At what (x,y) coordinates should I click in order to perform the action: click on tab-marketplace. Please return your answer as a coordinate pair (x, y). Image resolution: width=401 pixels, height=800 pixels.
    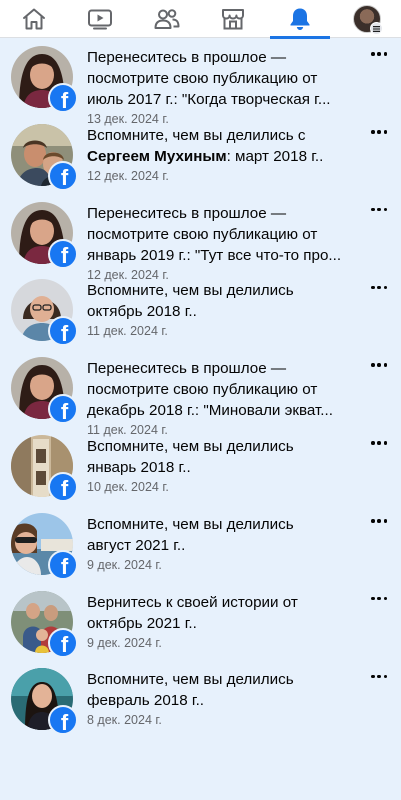
    Looking at the image, I should click on (233, 19).